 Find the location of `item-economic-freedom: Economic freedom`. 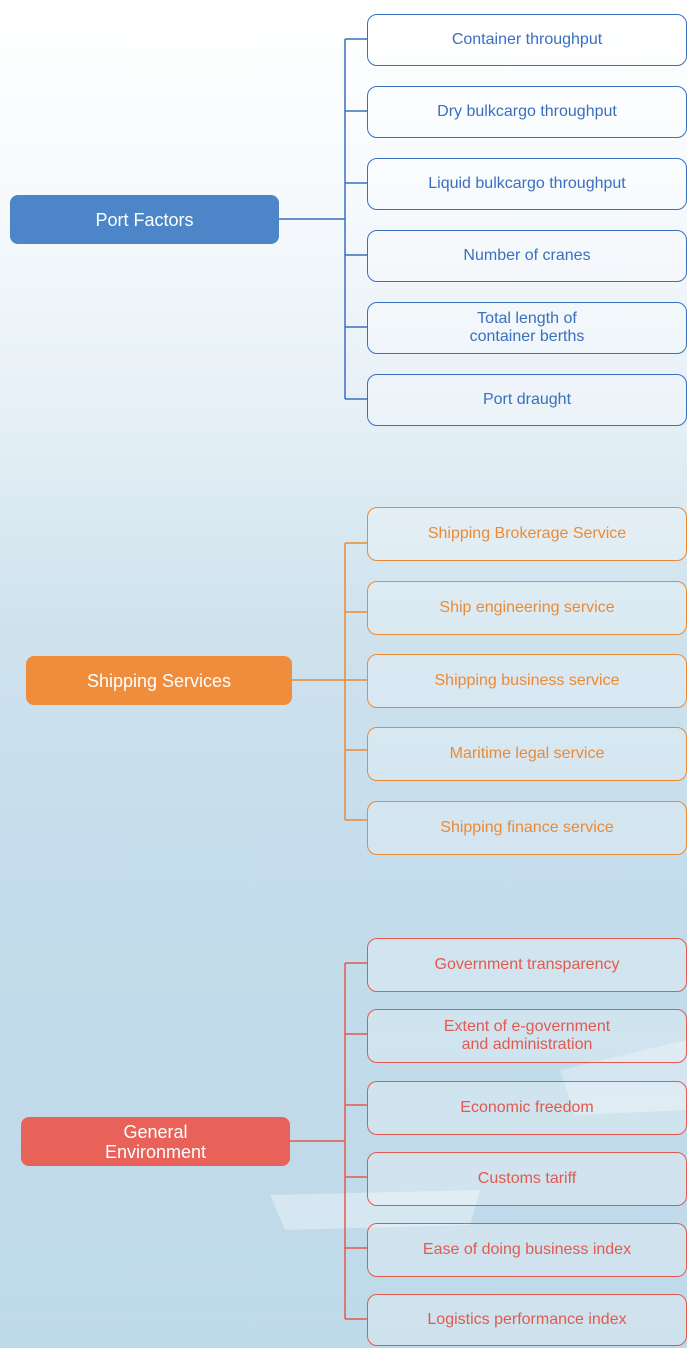

item-economic-freedom: Economic freedom is located at coordinates (527, 1108).